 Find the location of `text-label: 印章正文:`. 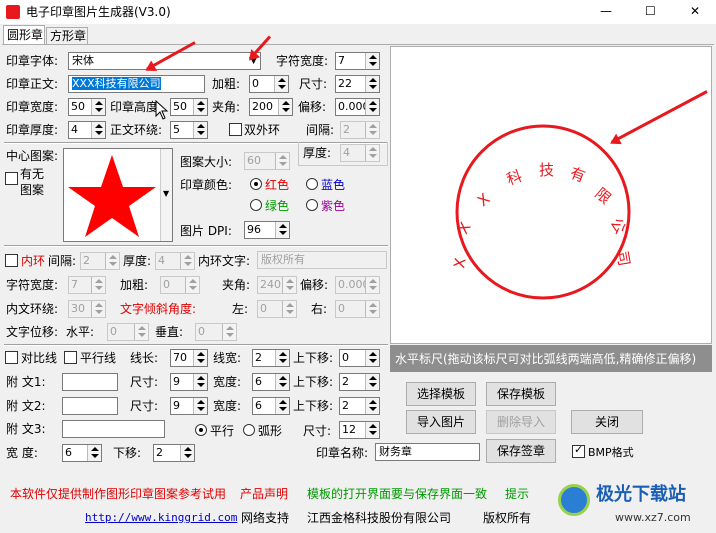

text-label: 印章正文: is located at coordinates (32, 84).